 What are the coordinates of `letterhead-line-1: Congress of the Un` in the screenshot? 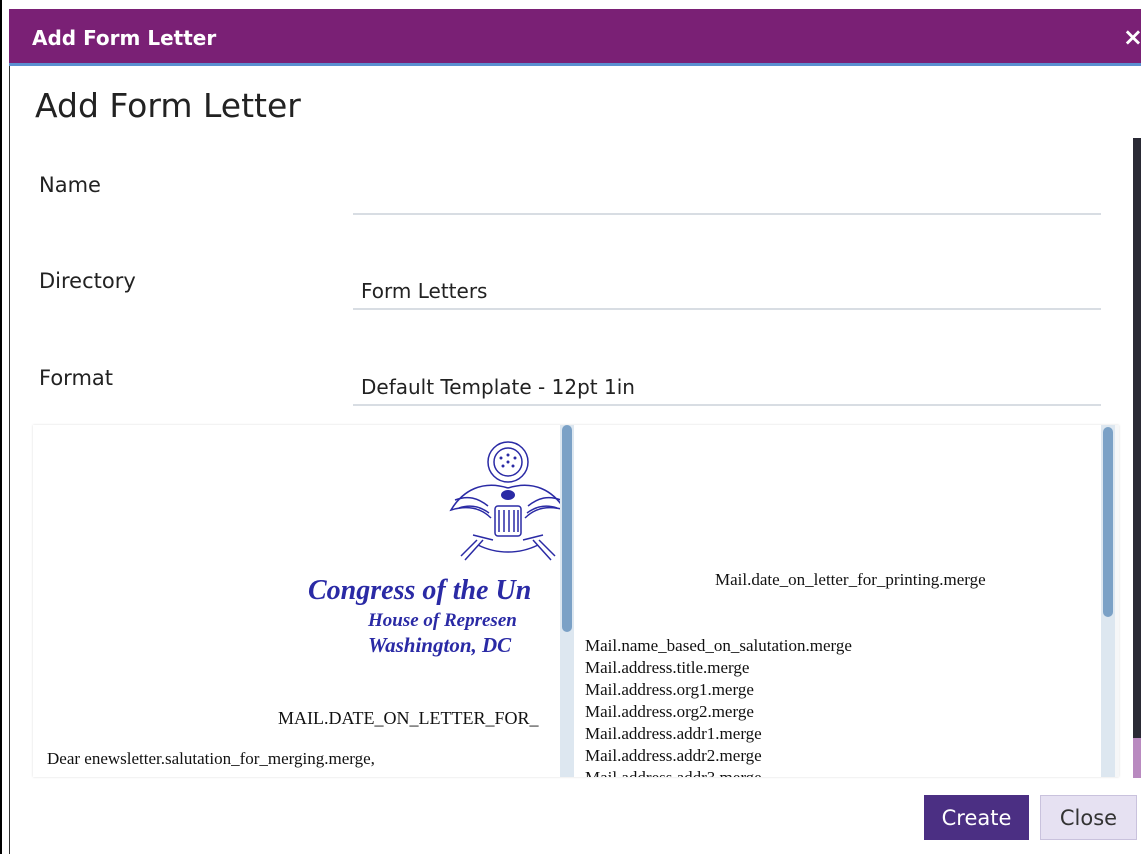 It's located at (420, 590).